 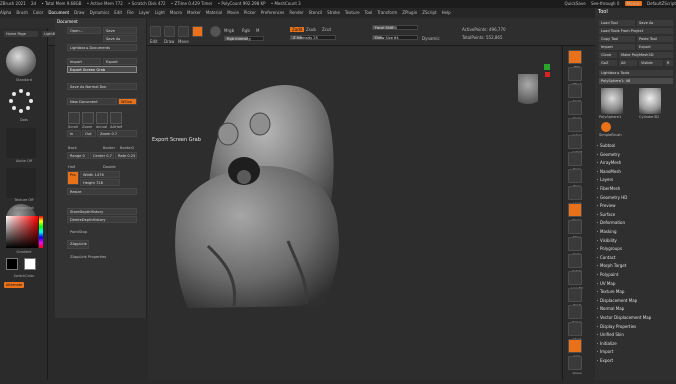 What do you see at coordinates (575, 261) in the screenshot?
I see `shelf-rotate-button` at bounding box center [575, 261].